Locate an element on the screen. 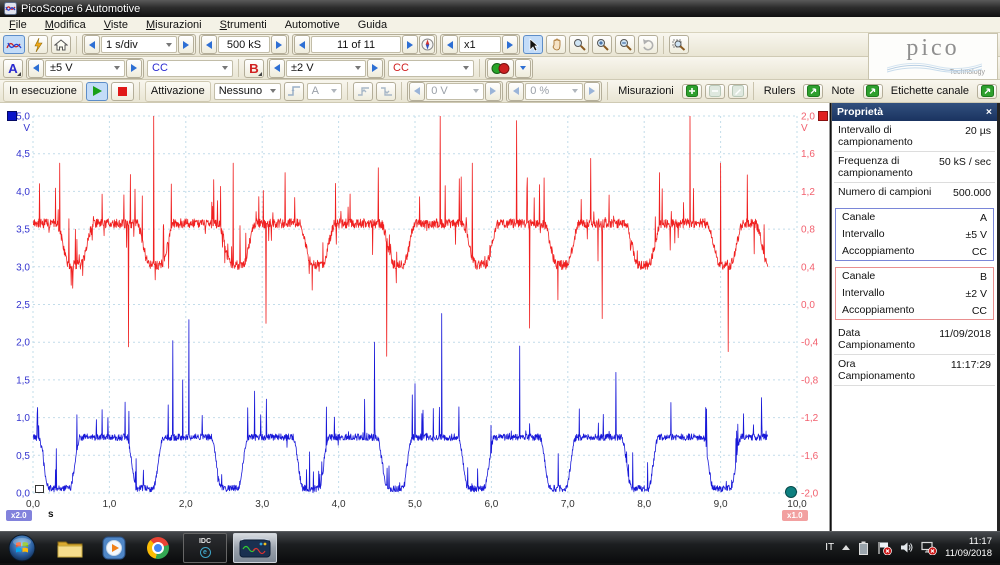 This screenshot has width=1000, height=565. advanced-trigger-button is located at coordinates (293, 91).